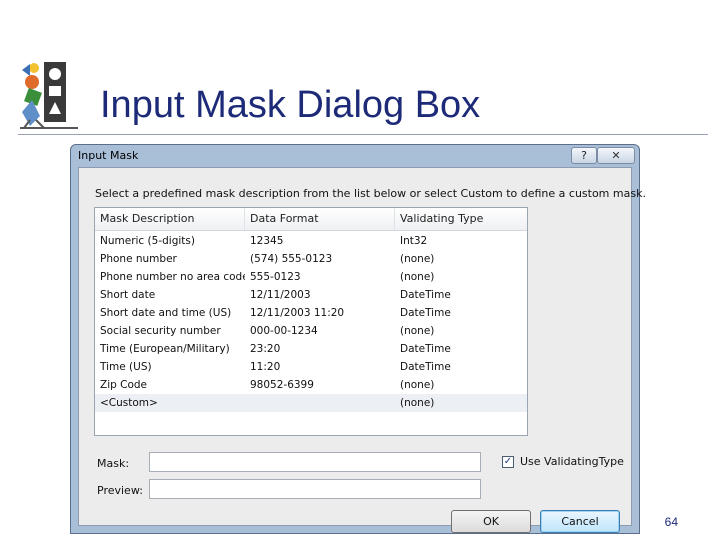  What do you see at coordinates (160, 331) in the screenshot?
I see `mask-description-cell: Social security number` at bounding box center [160, 331].